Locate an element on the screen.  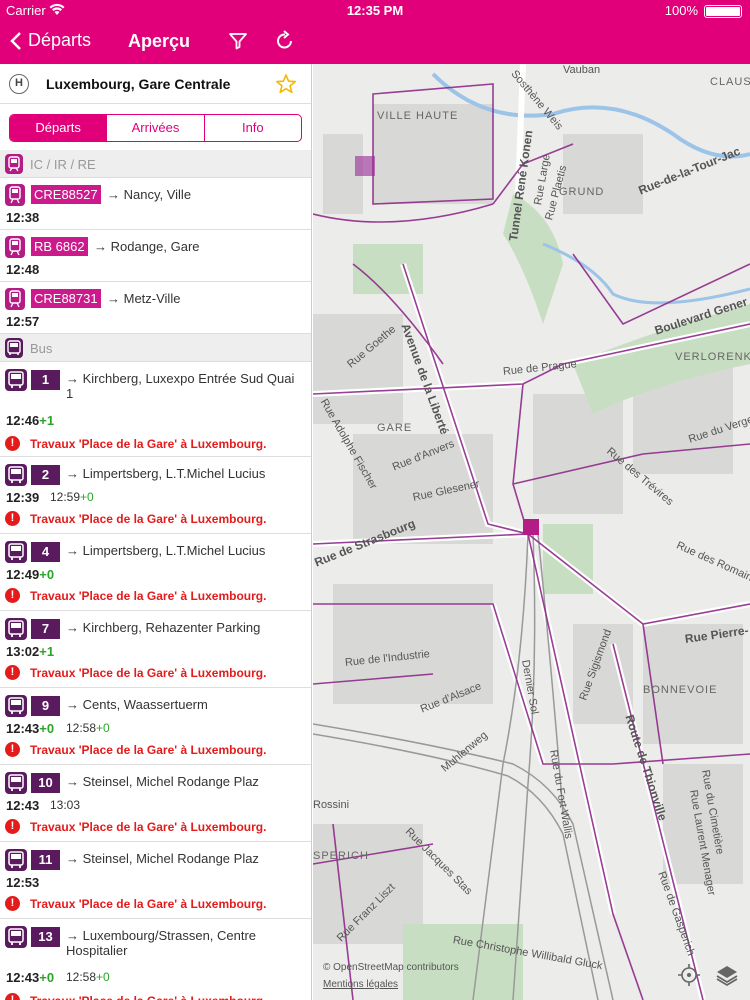
favorite-star-icon is located at coordinates (286, 86).